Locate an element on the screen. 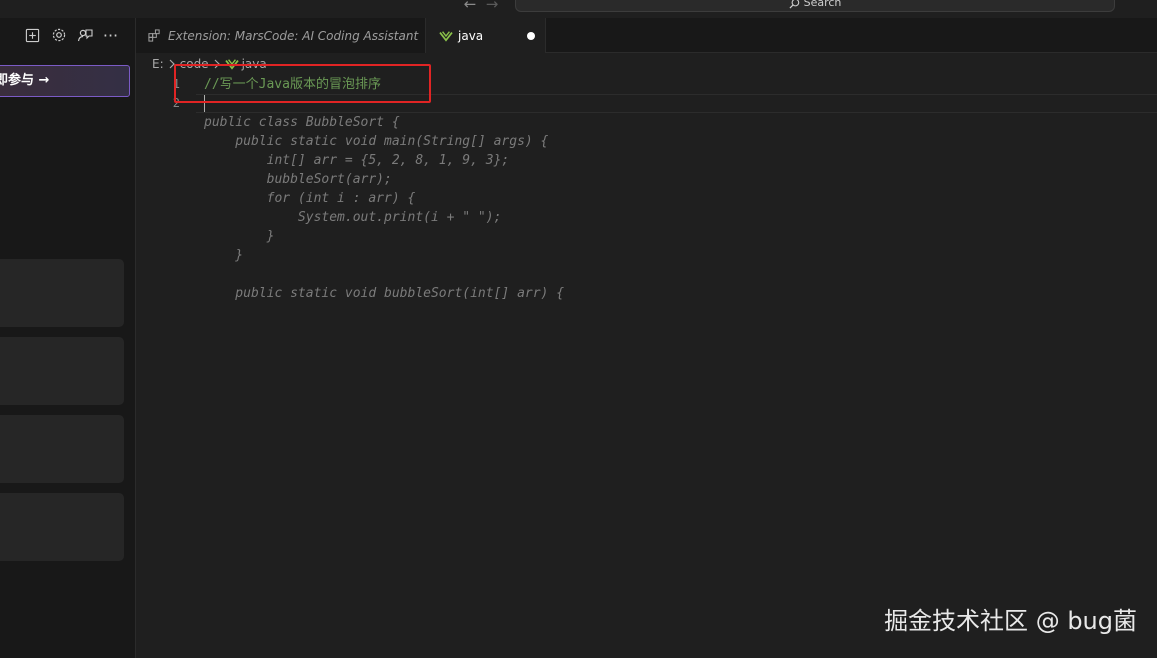 The width and height of the screenshot is (1157, 658). annotation-highlight-box is located at coordinates (302, 83).